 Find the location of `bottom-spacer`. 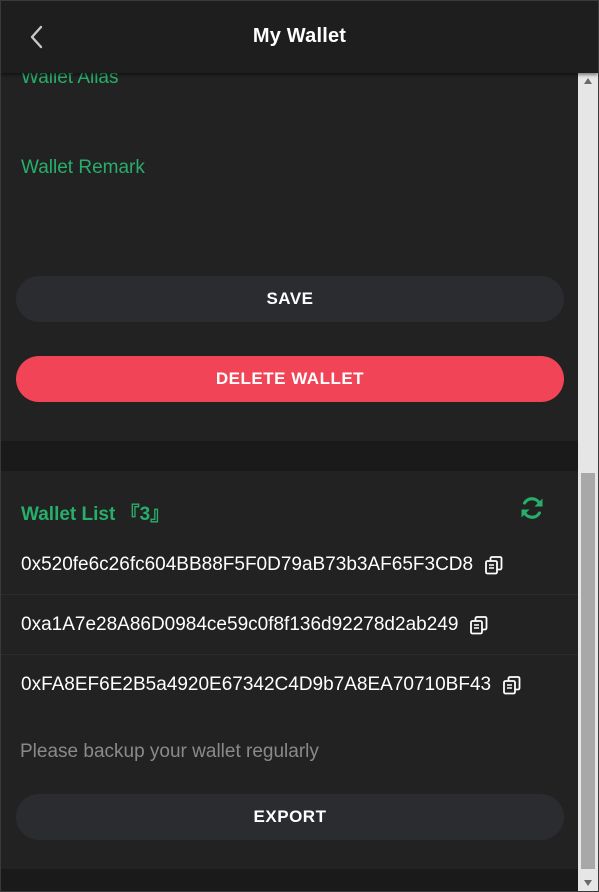

bottom-spacer is located at coordinates (290, 880).